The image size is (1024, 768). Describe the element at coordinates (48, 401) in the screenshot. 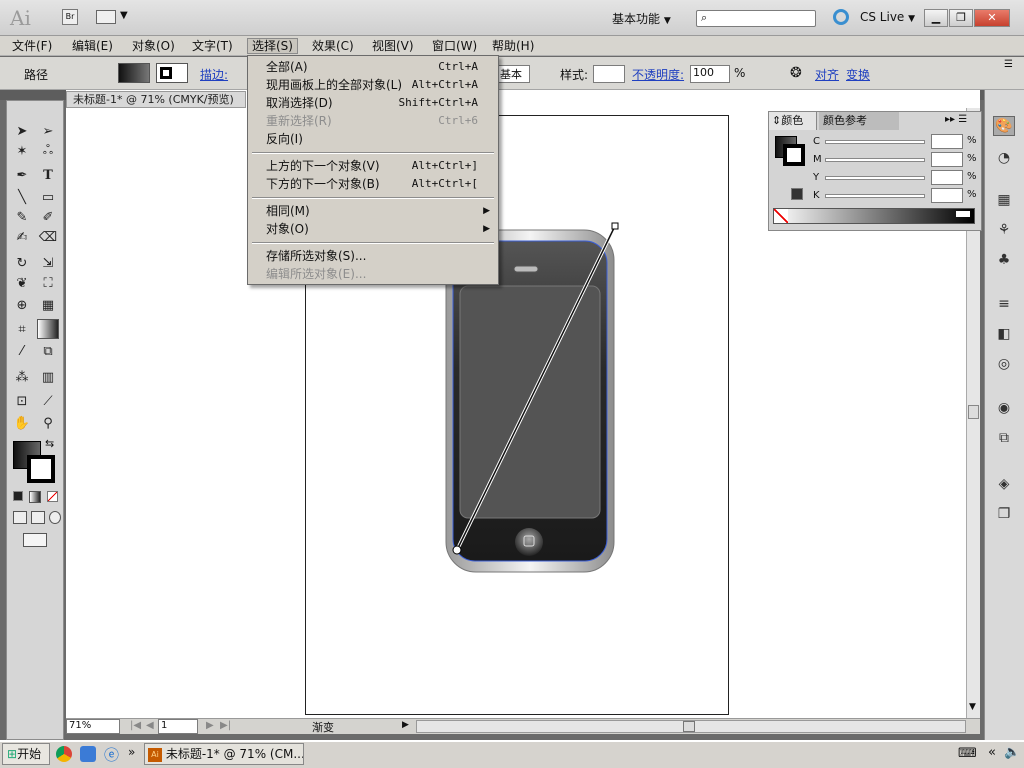

I see `slice-tool-icon: ⟋` at that location.